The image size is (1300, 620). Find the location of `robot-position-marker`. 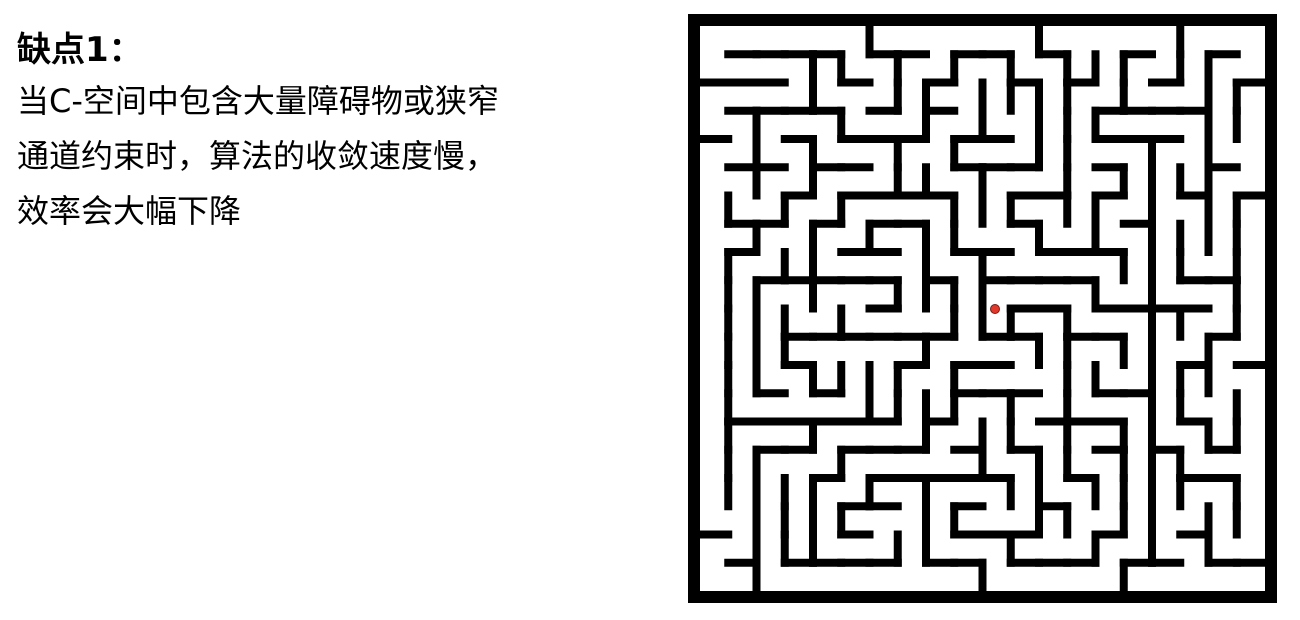

robot-position-marker is located at coordinates (995, 309).